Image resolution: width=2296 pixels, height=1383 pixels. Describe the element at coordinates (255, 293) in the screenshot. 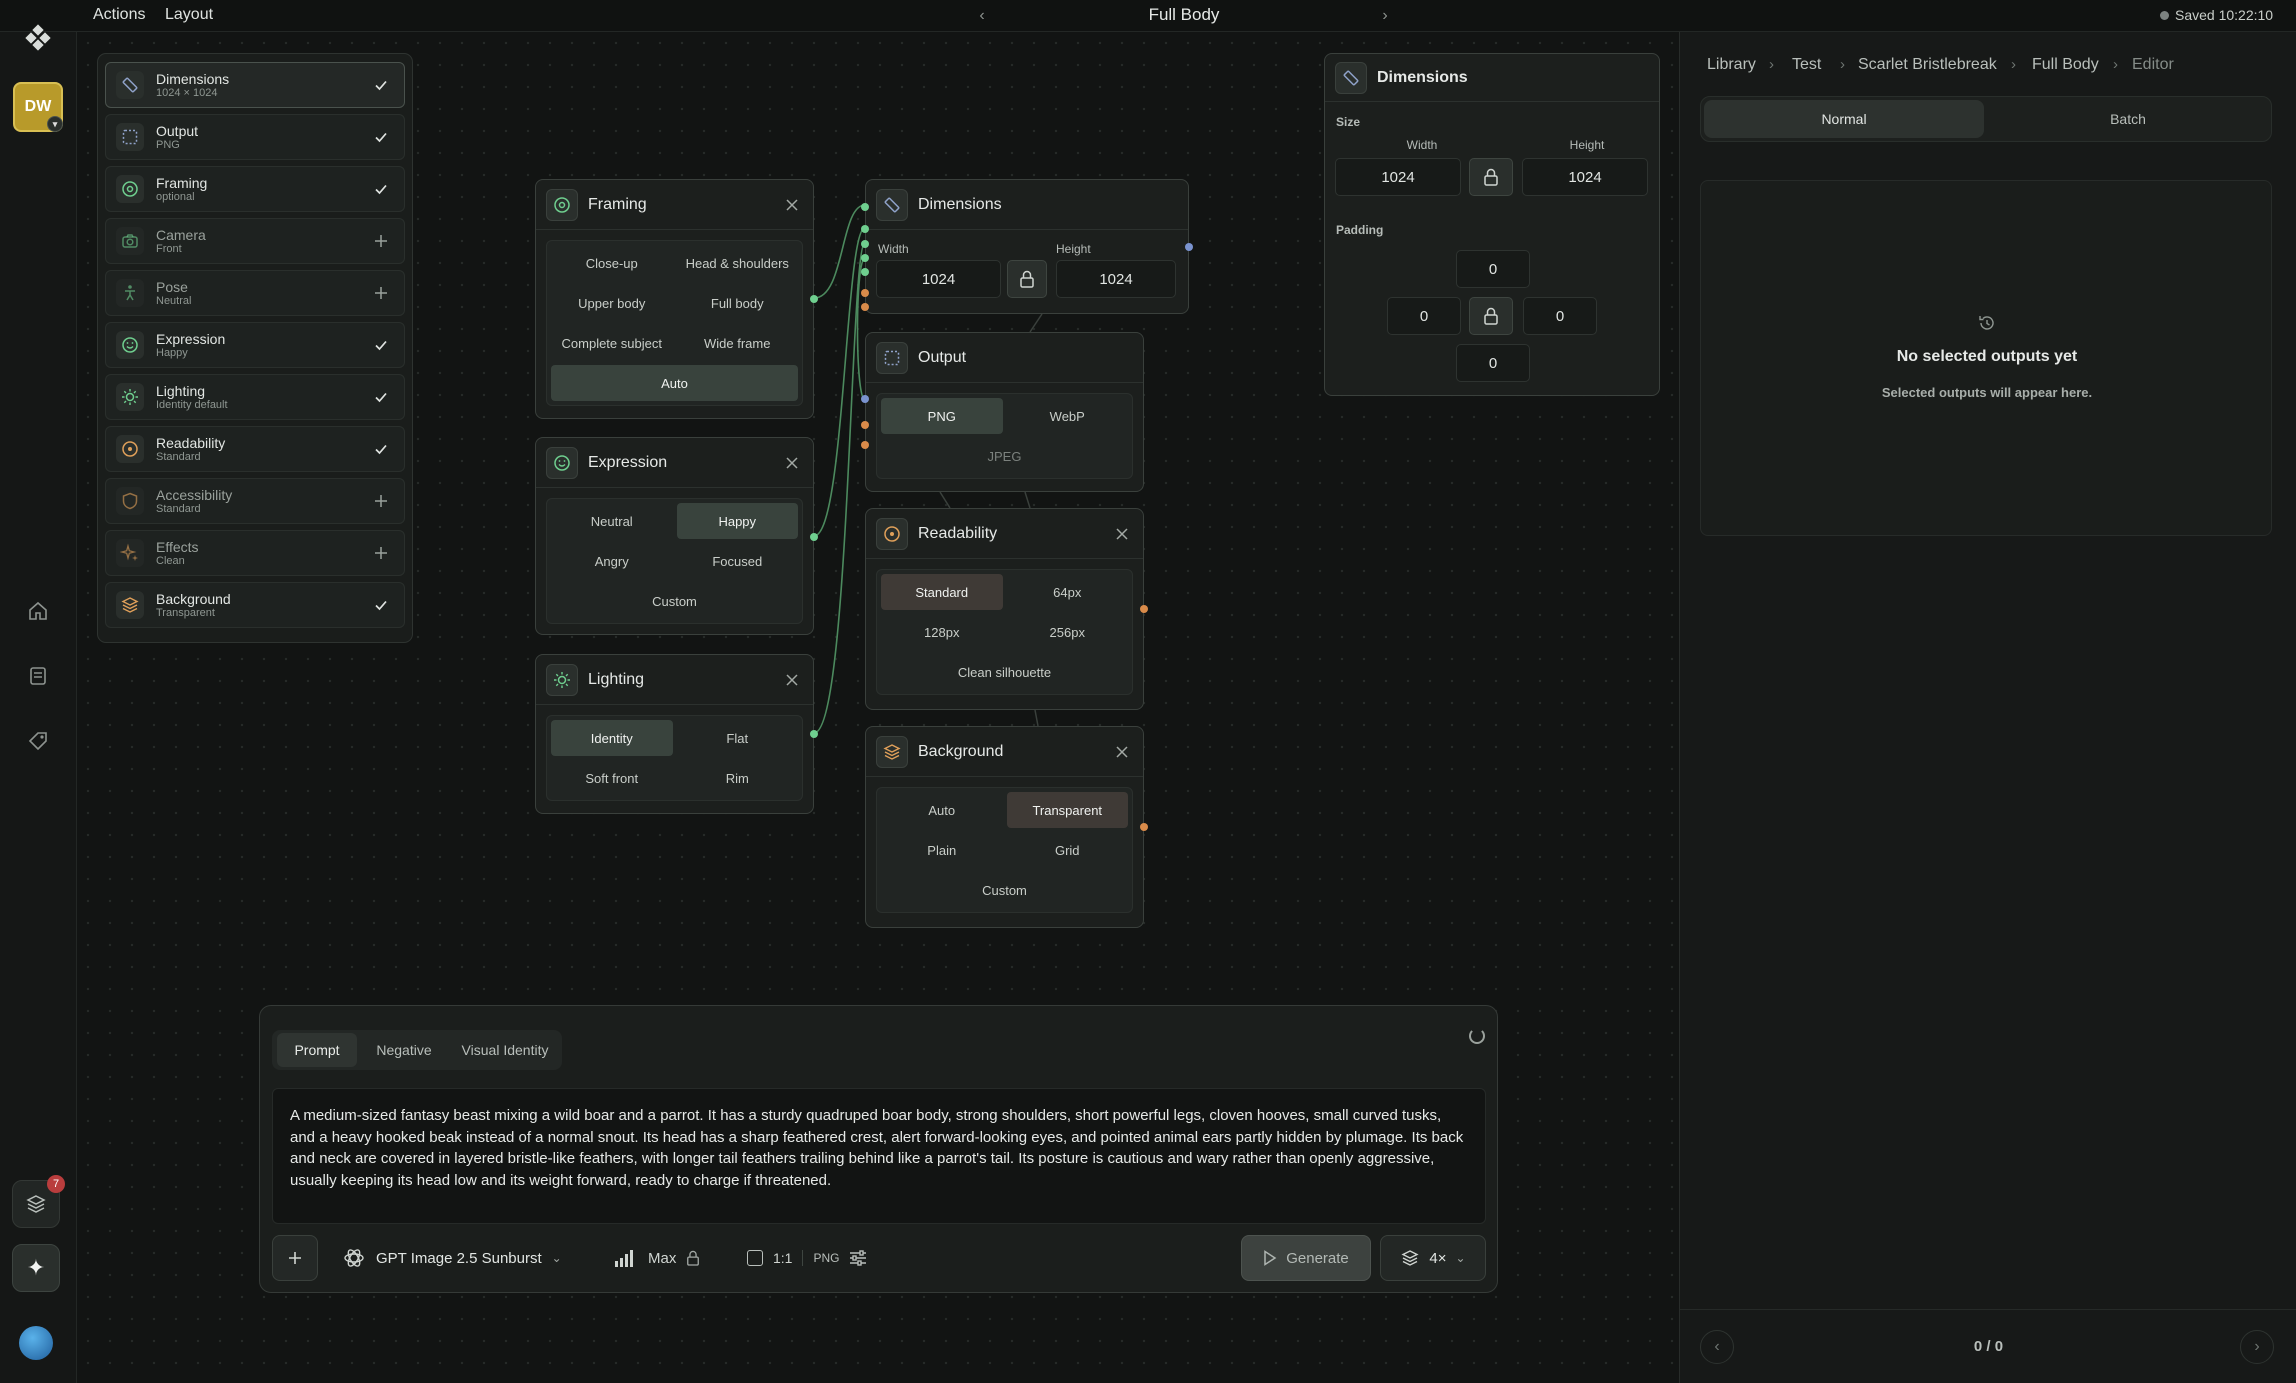

I see `step-item-pose: Pose Neutral` at that location.